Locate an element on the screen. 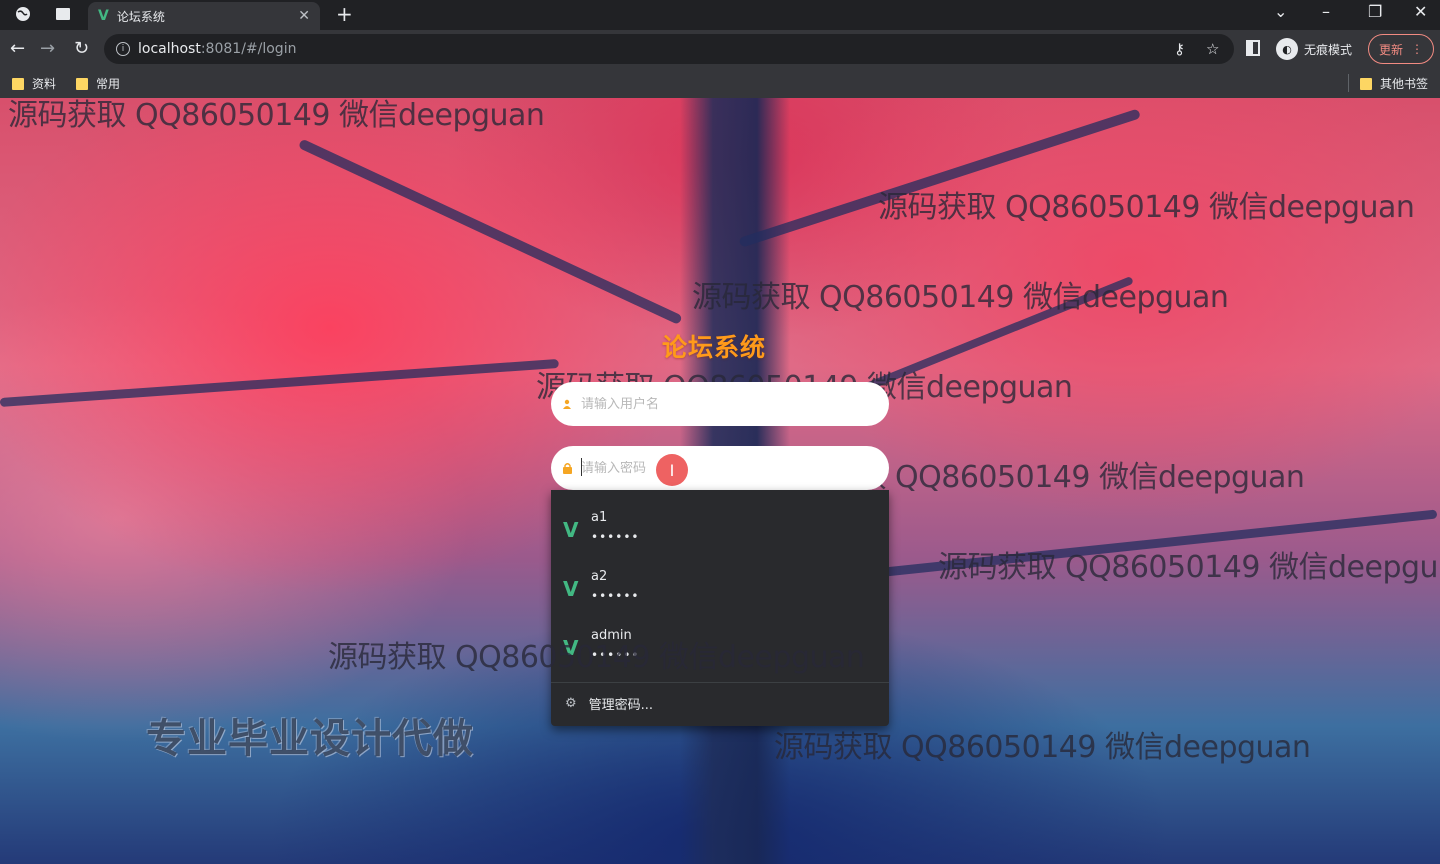  address-path: :8081/#/login is located at coordinates (248, 49).